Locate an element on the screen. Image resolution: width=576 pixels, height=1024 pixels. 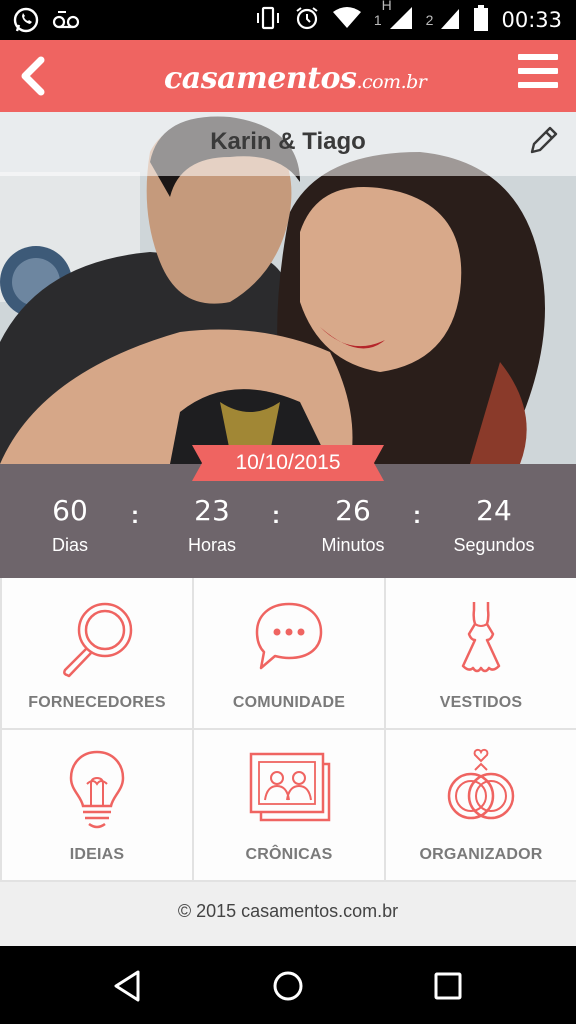
minutes-value: 26 is located at coordinates (353, 510).